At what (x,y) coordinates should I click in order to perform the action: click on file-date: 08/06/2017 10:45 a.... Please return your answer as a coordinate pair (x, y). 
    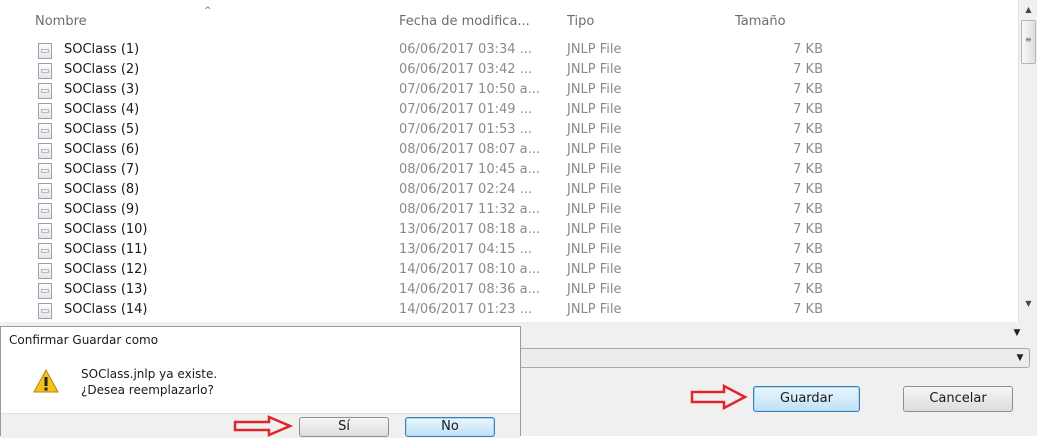
    Looking at the image, I should click on (470, 169).